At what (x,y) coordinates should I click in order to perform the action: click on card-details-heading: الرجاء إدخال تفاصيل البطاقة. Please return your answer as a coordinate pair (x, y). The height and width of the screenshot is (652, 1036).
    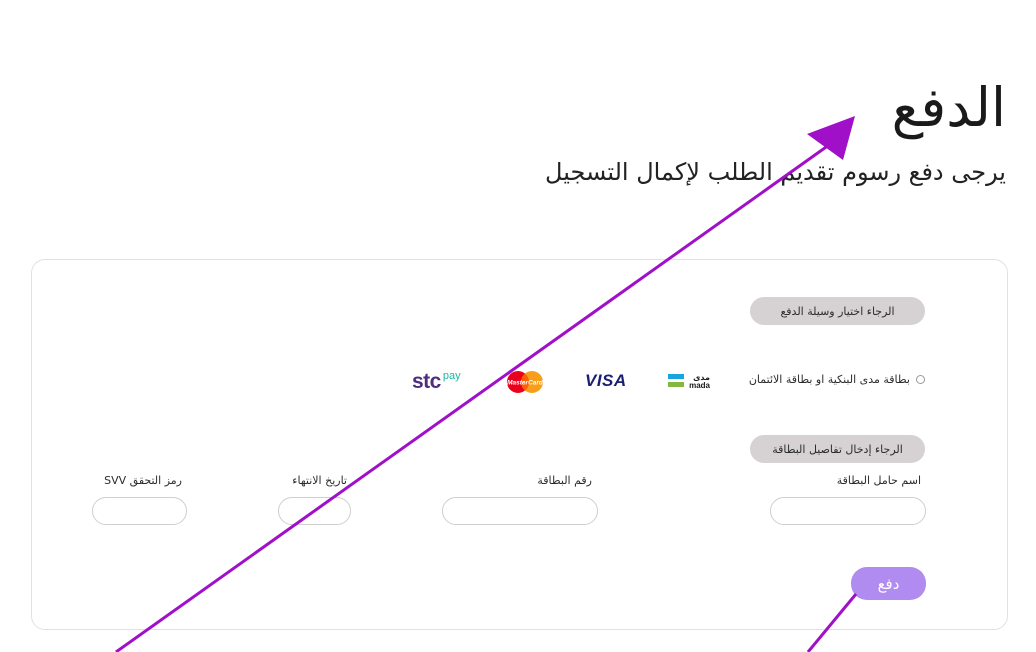
    Looking at the image, I should click on (837, 449).